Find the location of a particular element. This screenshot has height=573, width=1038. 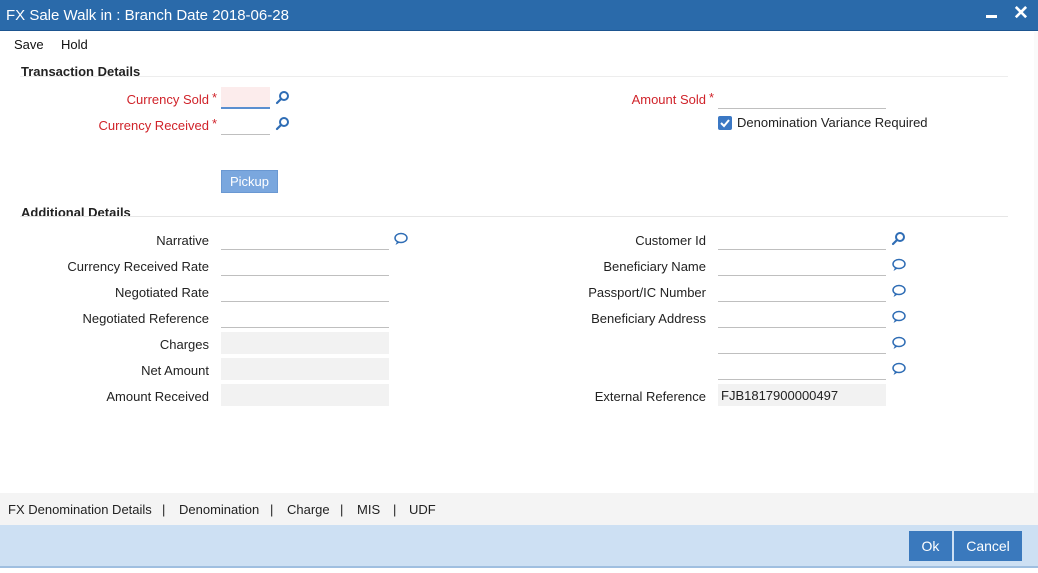

minimize-icon is located at coordinates (993, 14).